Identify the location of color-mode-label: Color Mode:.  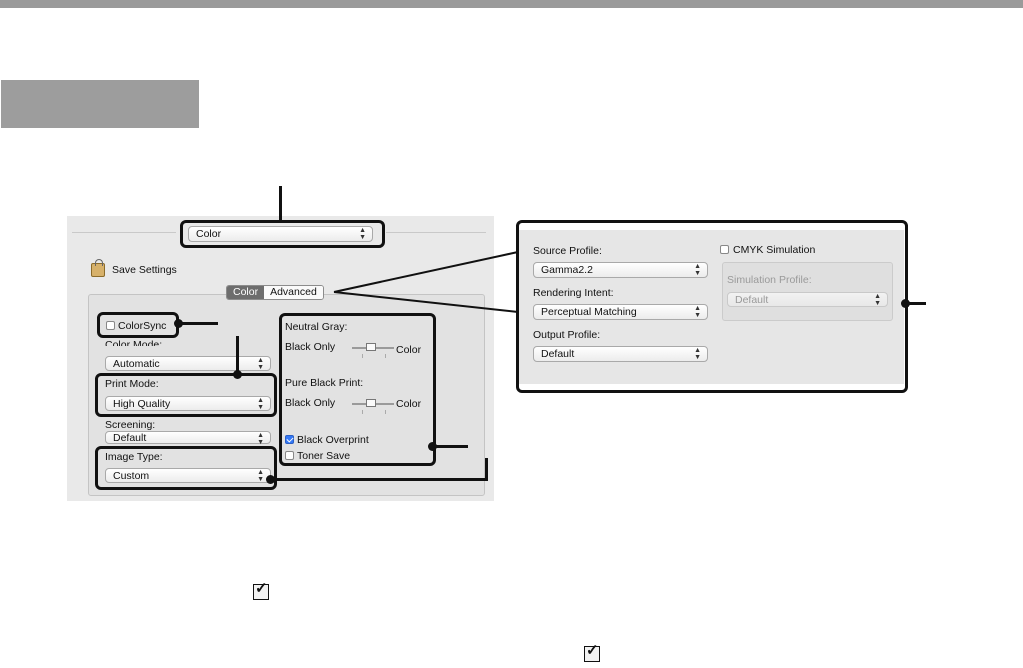
(134, 342).